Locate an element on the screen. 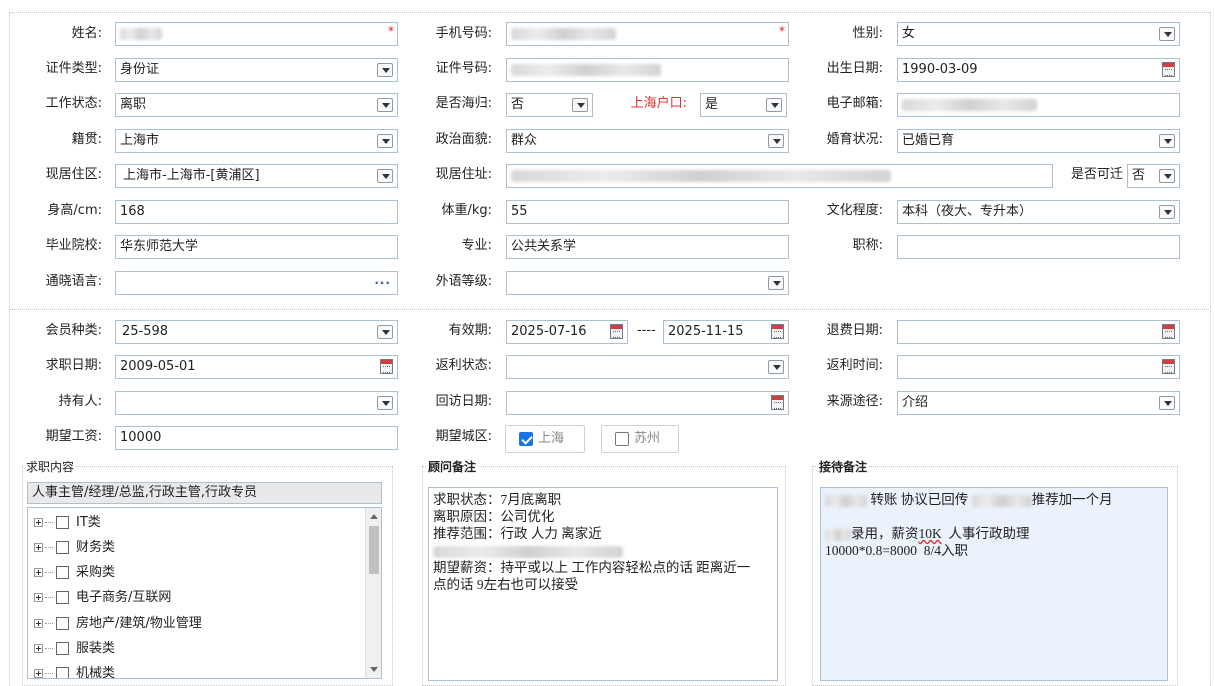  reception-notes-title: 接待备注 is located at coordinates (843, 466).